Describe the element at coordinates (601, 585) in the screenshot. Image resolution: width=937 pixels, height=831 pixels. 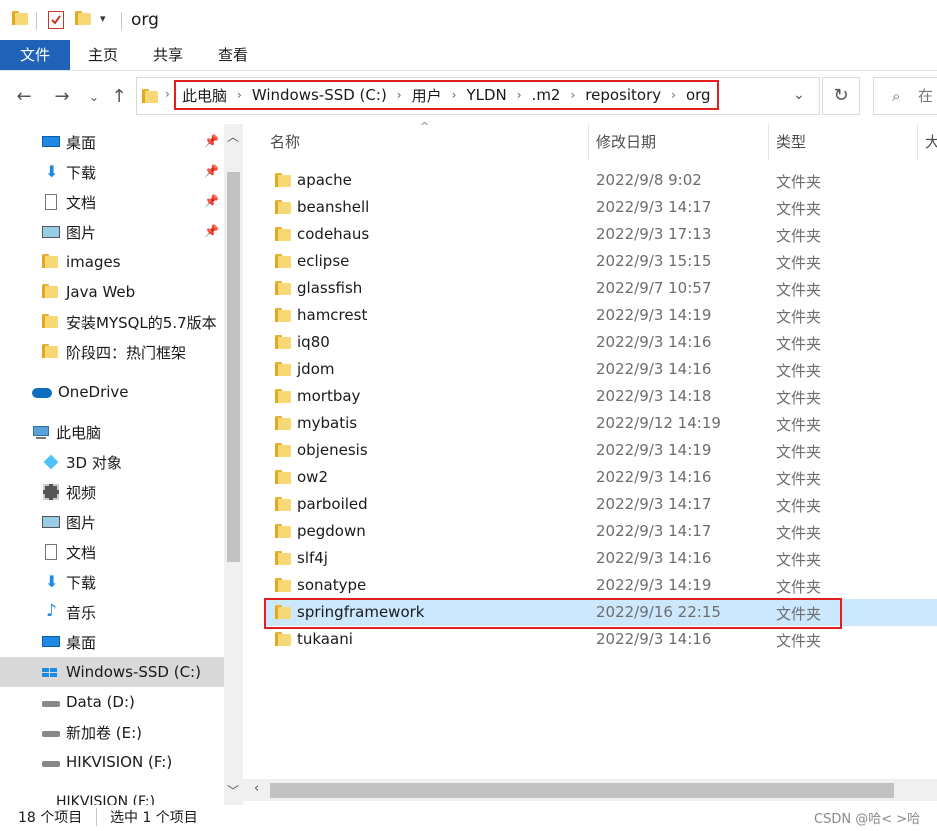
I see `file-row: sonatype 2022/9/3 14:19 文件夹` at that location.